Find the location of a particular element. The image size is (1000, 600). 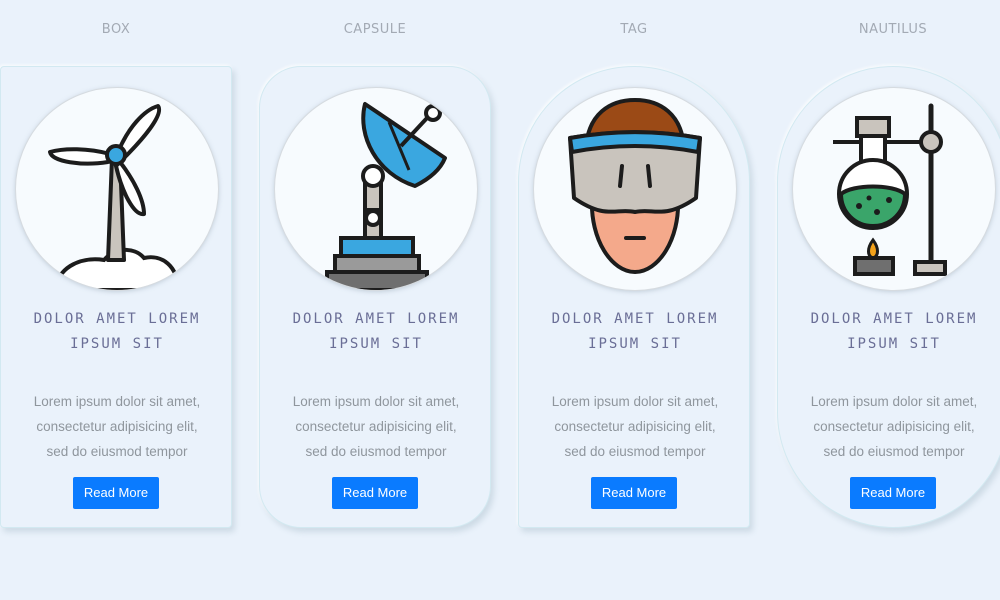

style-label-tag: TAG is located at coordinates (634, 29).